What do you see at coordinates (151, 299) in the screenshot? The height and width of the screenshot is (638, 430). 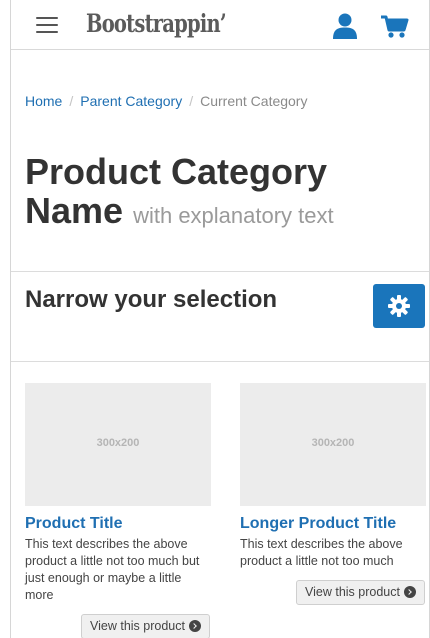 I see `filter-heading: Narrow your selection` at bounding box center [151, 299].